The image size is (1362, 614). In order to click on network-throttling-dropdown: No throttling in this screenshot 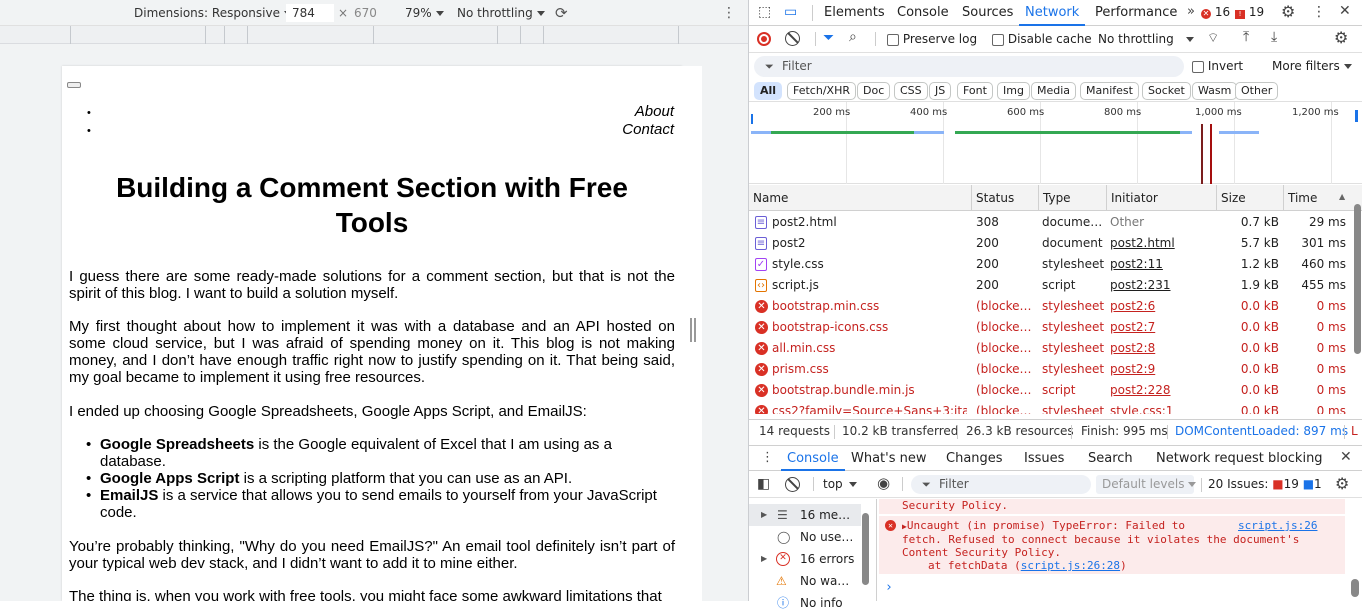, I will do `click(1146, 39)`.